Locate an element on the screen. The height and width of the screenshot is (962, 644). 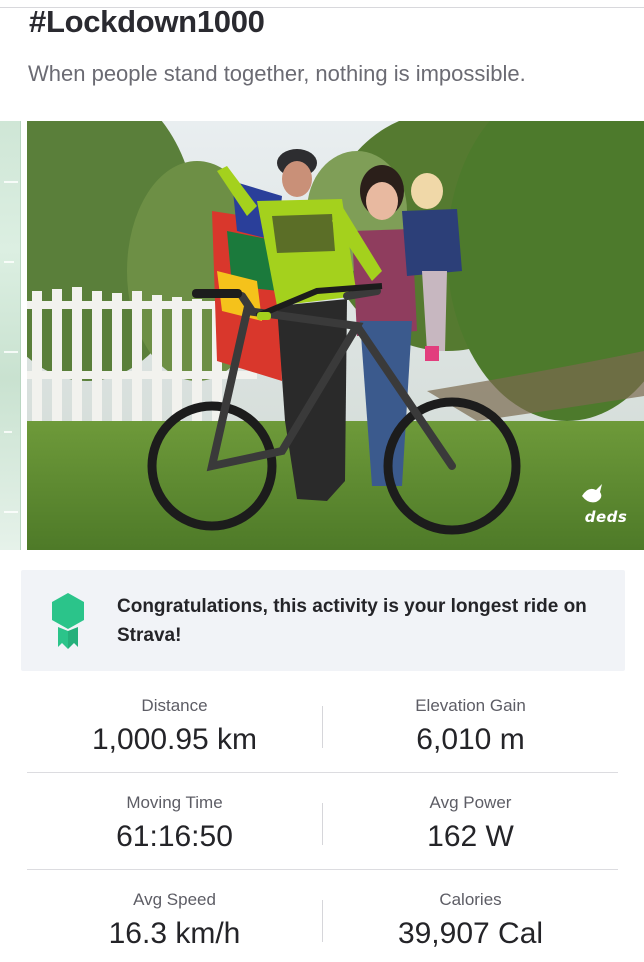
stat-label: Moving Time is located at coordinates (174, 802).